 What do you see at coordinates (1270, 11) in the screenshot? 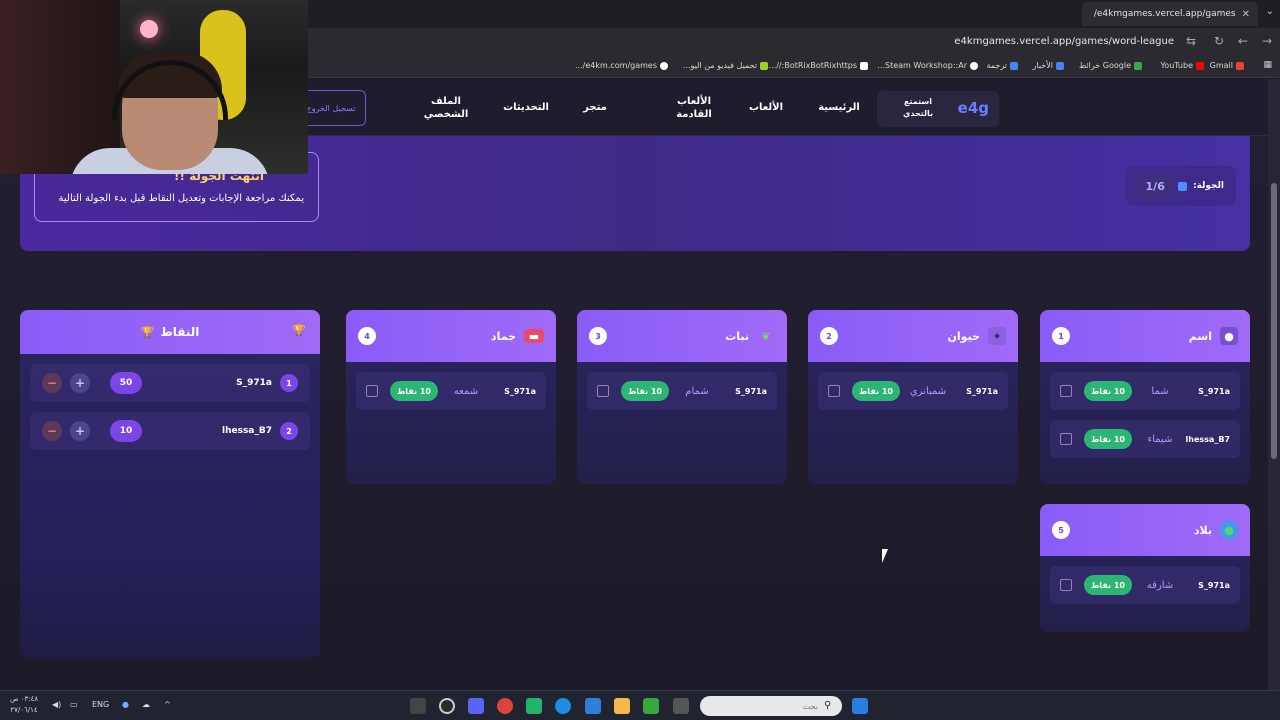
I see `tab-menu-icon: ⌄` at bounding box center [1270, 11].